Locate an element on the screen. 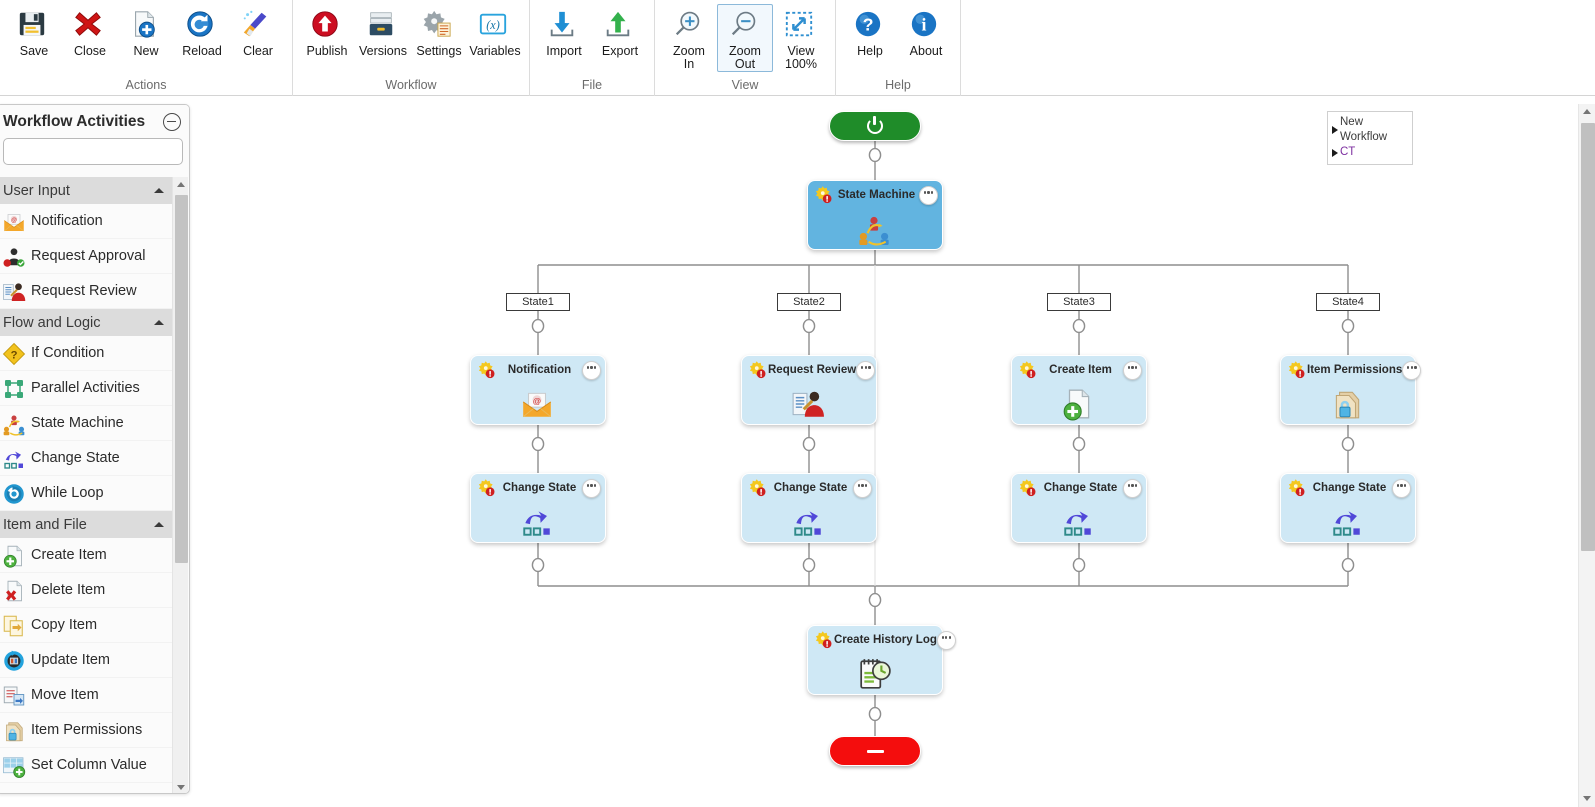 The width and height of the screenshot is (1595, 807). new-button: New is located at coordinates (146, 35).